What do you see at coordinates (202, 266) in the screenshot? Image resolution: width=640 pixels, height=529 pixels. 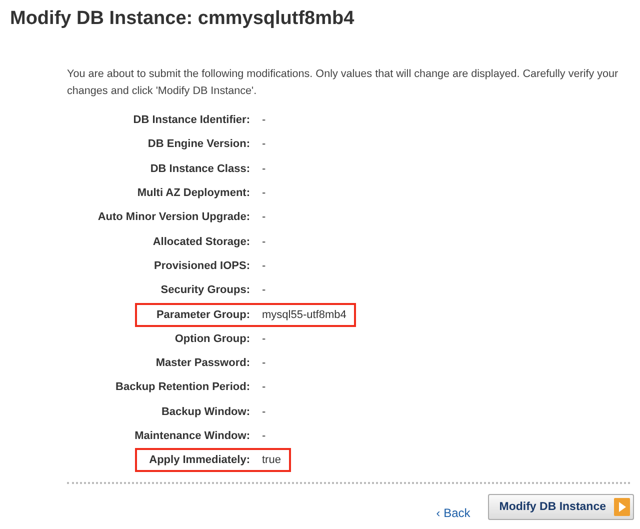 I see `field-label: Provisioned IOPS:` at bounding box center [202, 266].